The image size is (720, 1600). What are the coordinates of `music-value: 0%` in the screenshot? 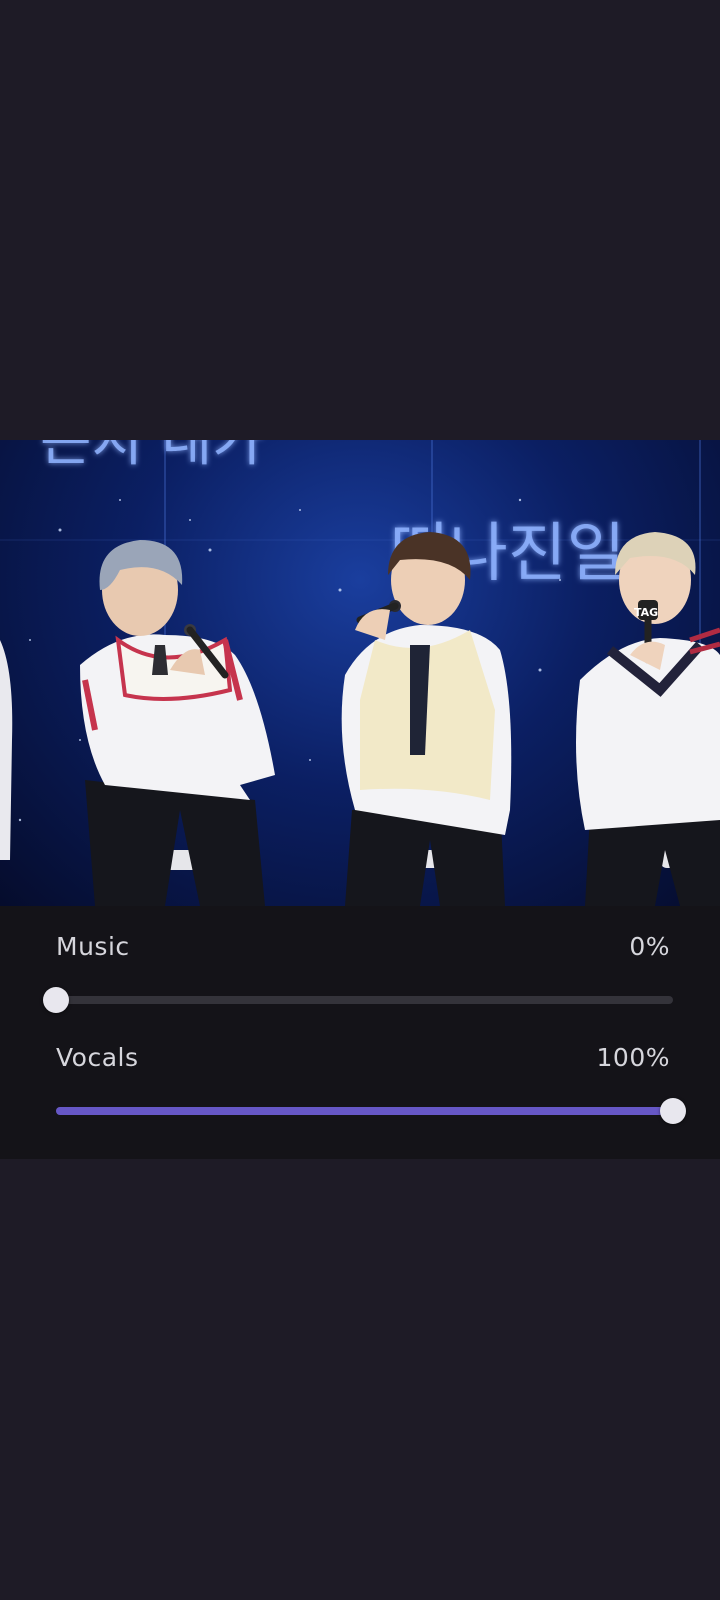 It's located at (649, 946).